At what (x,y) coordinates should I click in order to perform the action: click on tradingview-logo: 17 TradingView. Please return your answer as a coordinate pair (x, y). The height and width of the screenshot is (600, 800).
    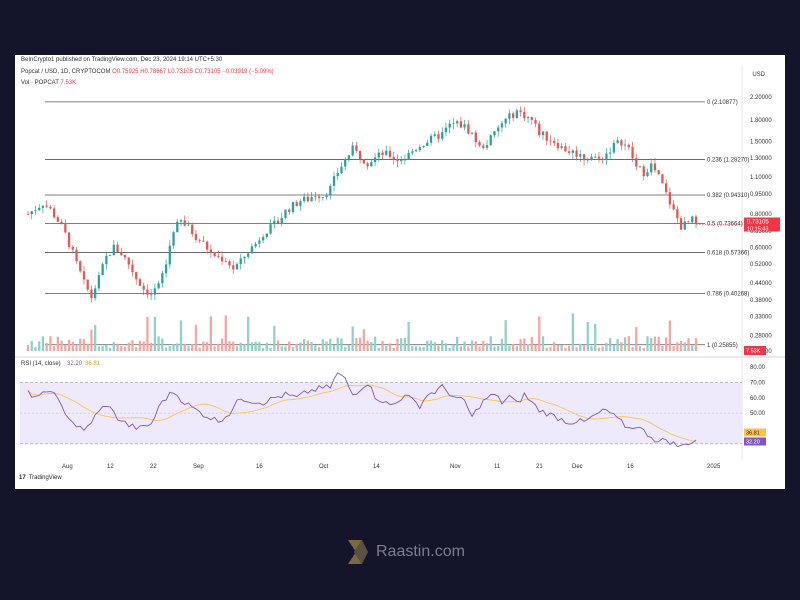
    Looking at the image, I should click on (40, 478).